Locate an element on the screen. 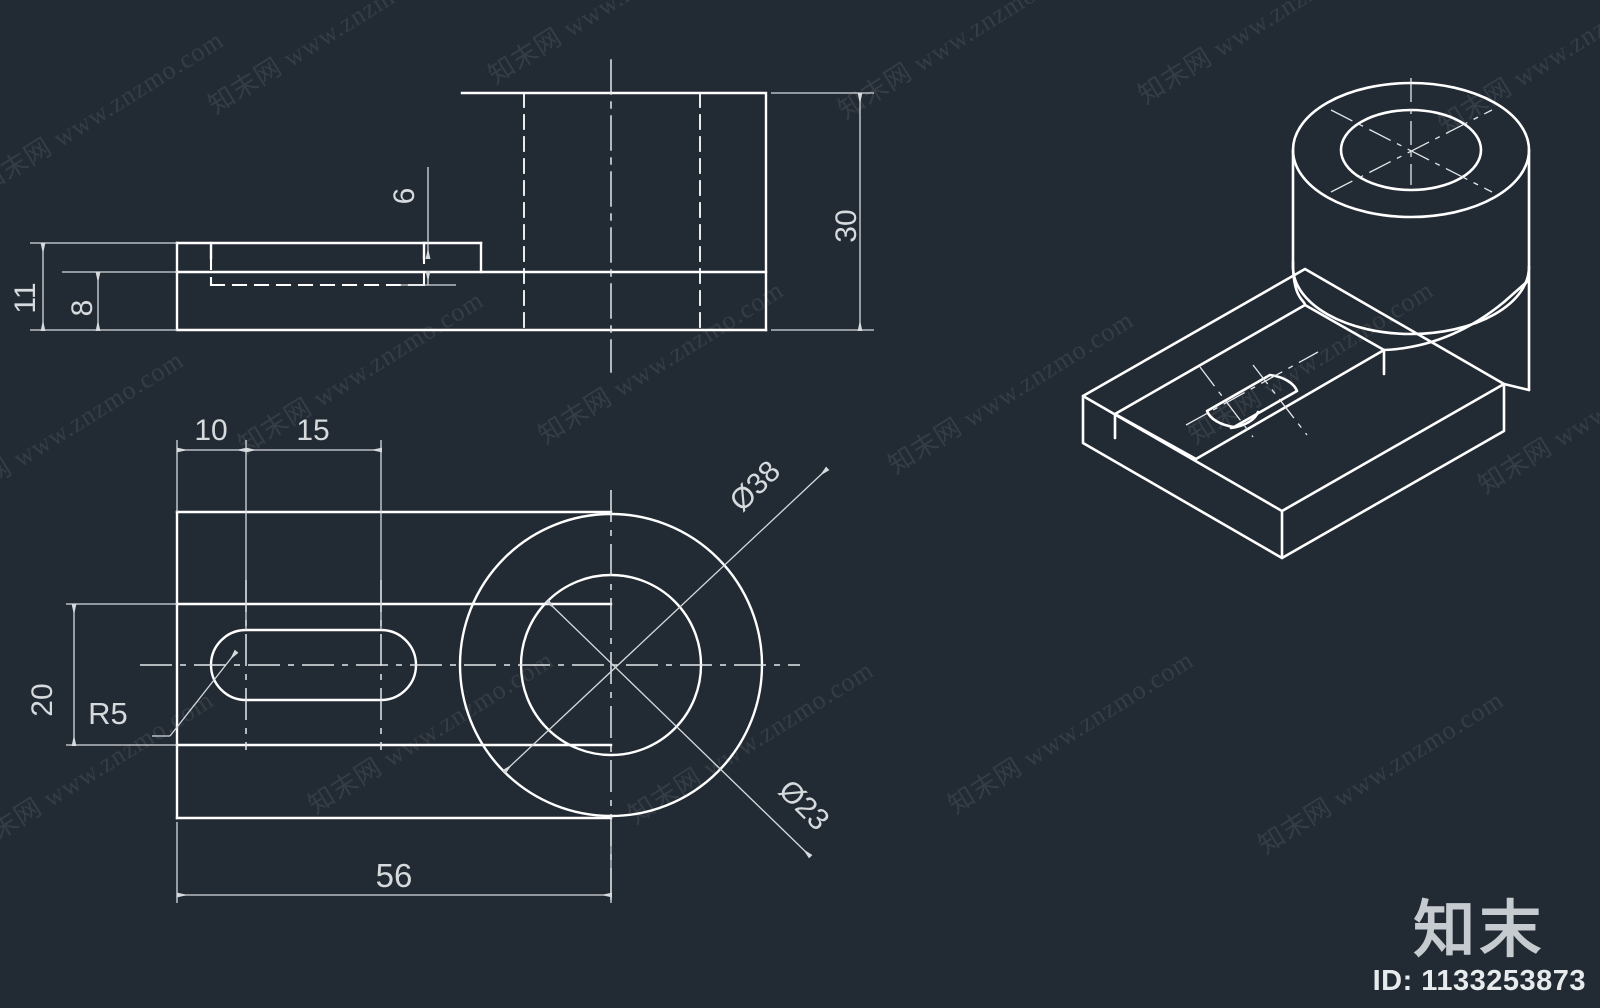 This screenshot has height=1008, width=1600. brand-id-label: ID: 1133253873 is located at coordinates (1479, 981).